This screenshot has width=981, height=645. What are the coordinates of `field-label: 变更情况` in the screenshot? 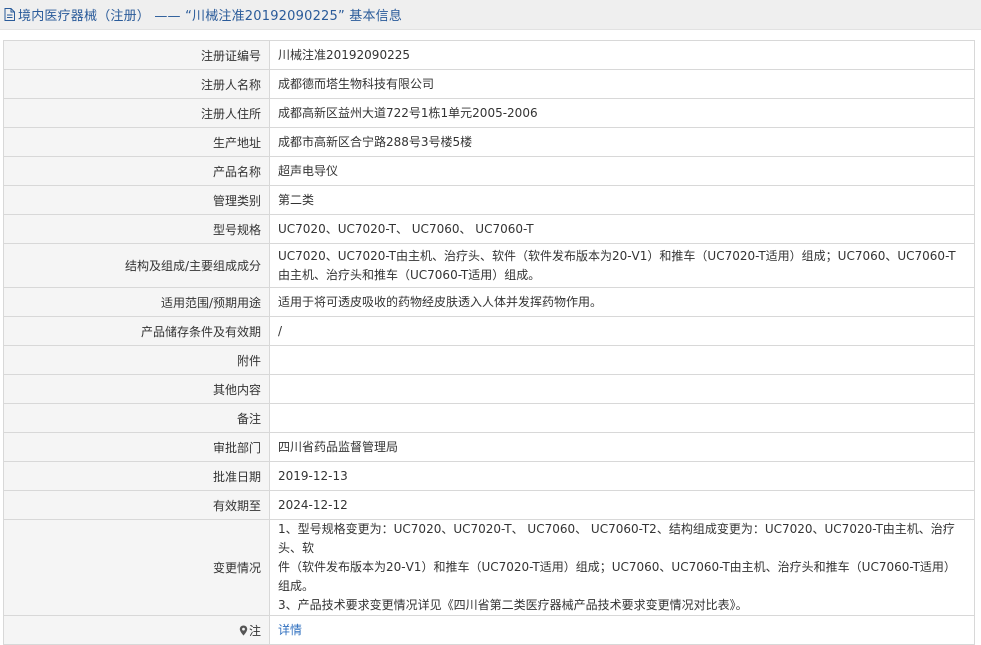 It's located at (136, 567).